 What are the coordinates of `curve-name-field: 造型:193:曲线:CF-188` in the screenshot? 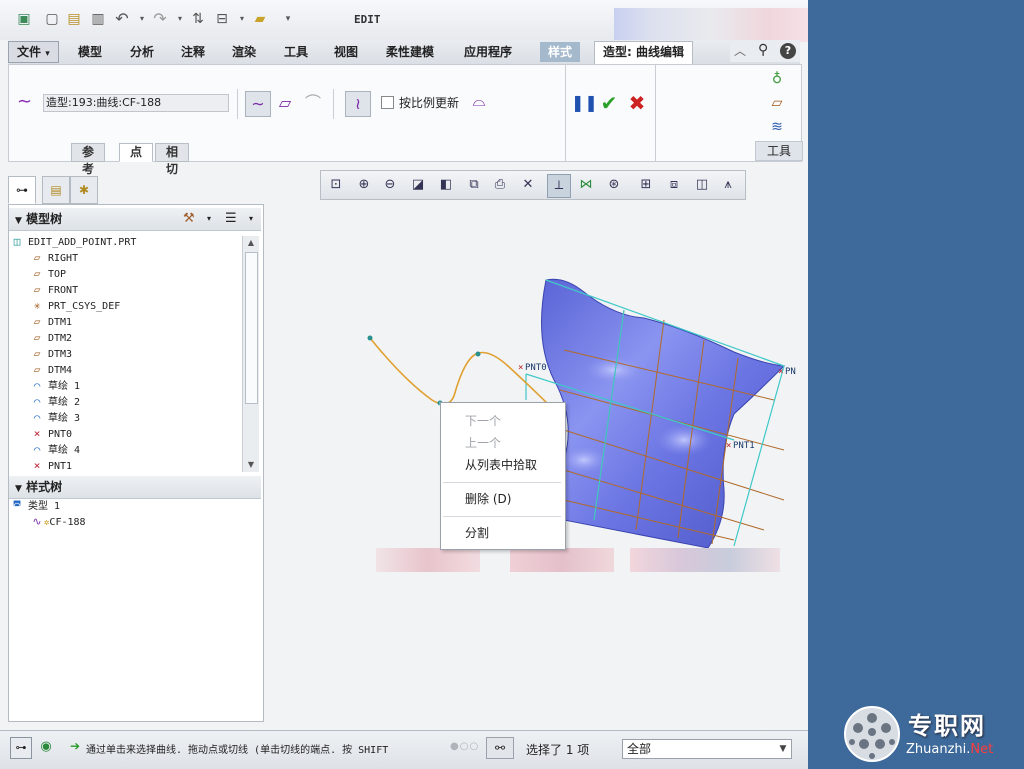 It's located at (136, 103).